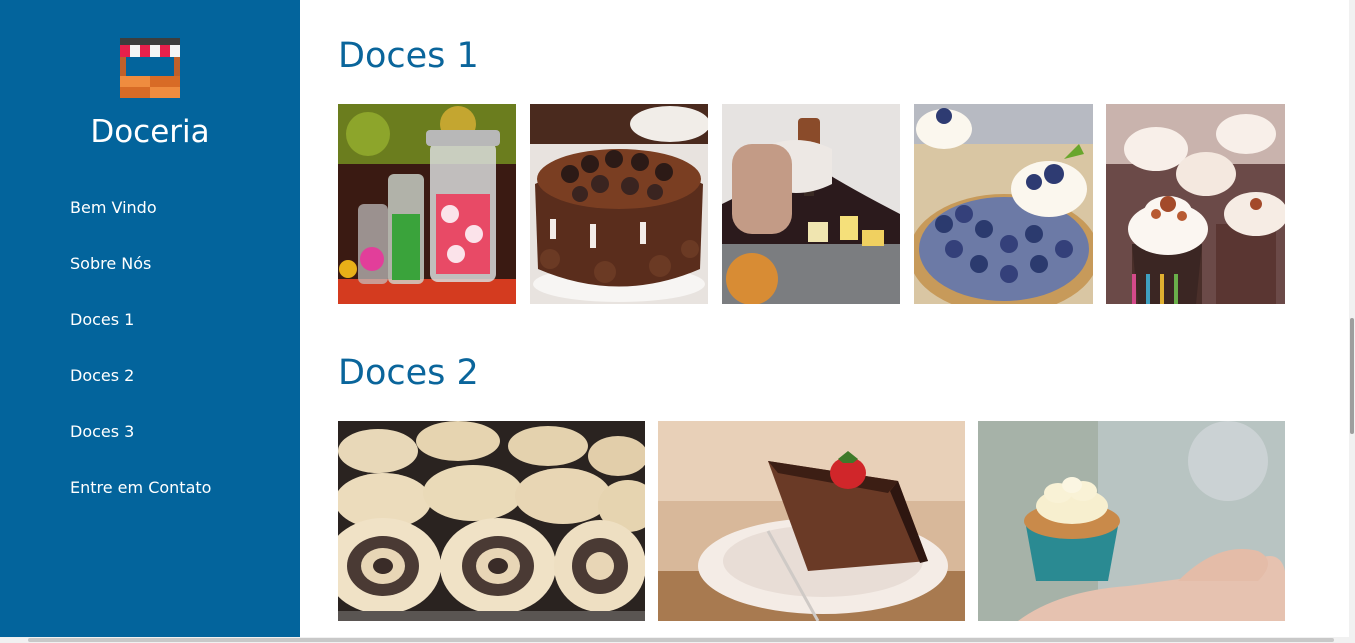 This screenshot has height=643, width=1355. What do you see at coordinates (140, 487) in the screenshot?
I see `nav-link-contato: Entre em Contato` at bounding box center [140, 487].